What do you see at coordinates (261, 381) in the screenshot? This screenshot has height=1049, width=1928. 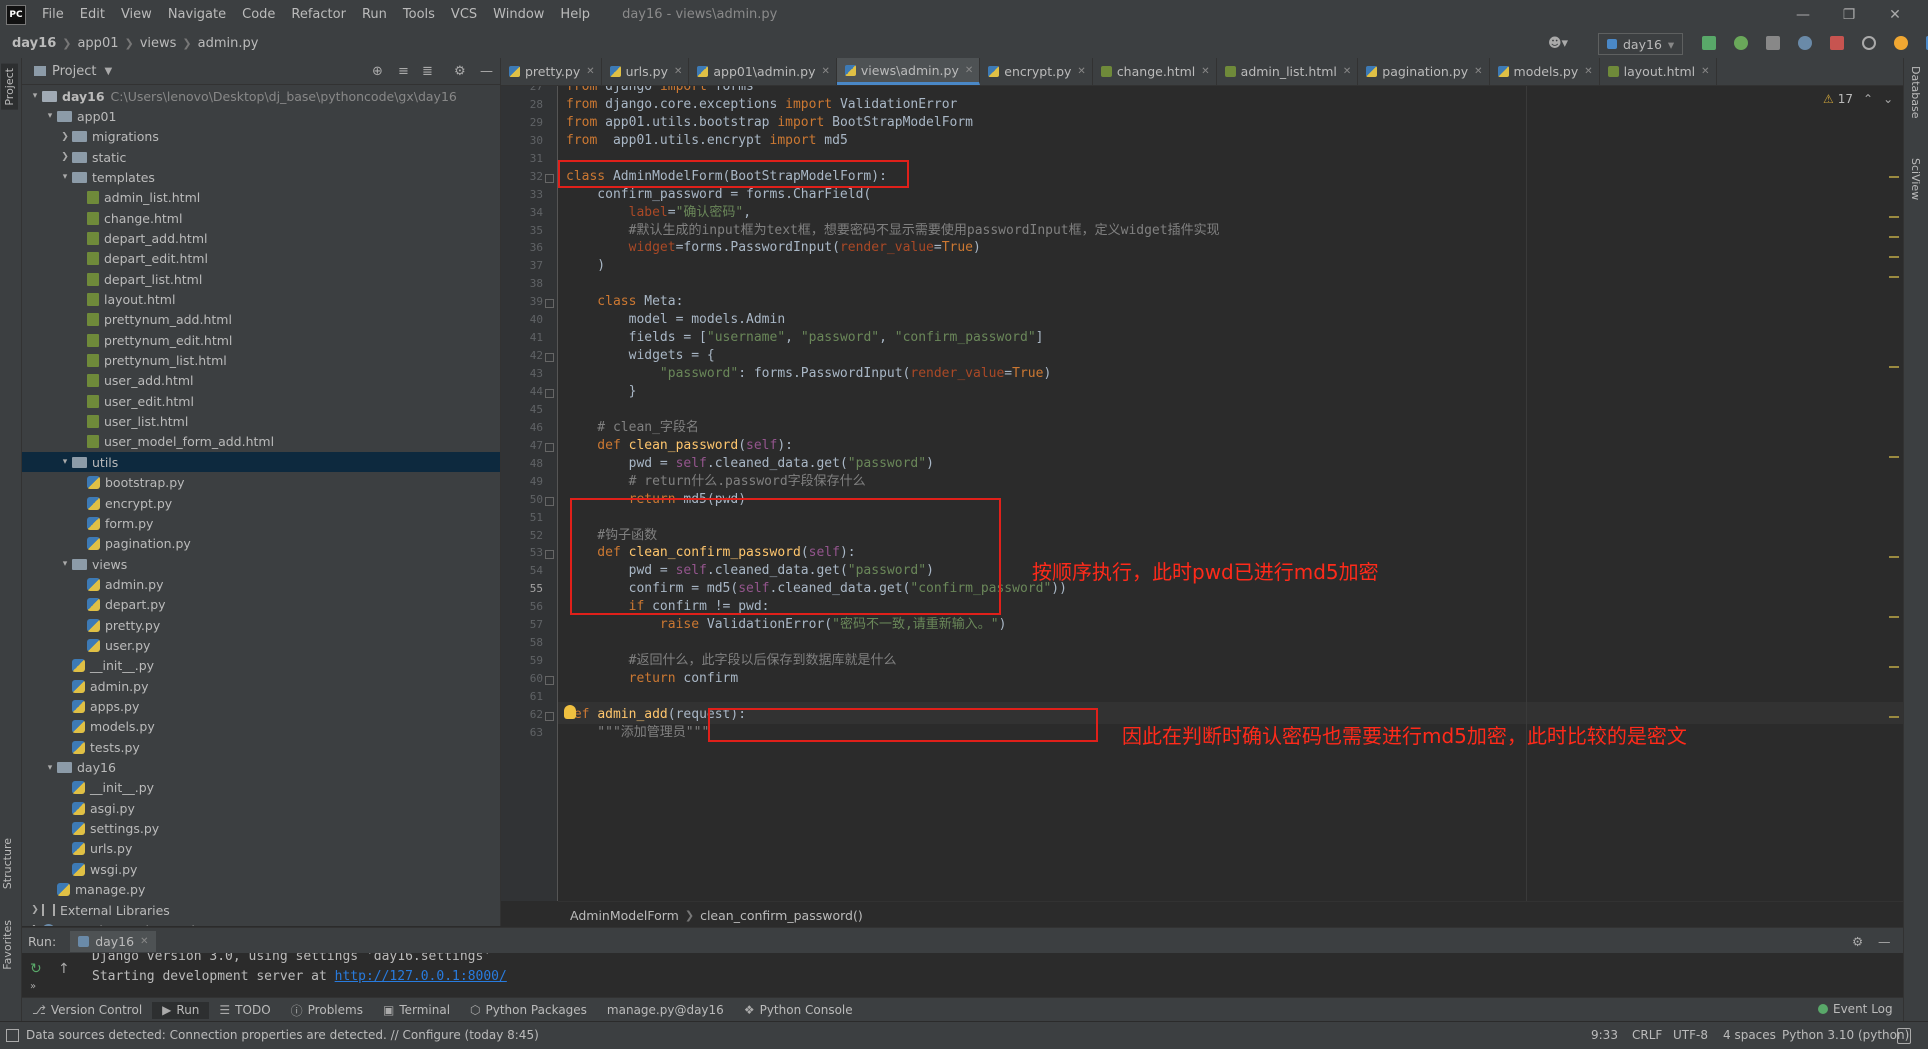 I see `tree-item: user_add.html` at bounding box center [261, 381].